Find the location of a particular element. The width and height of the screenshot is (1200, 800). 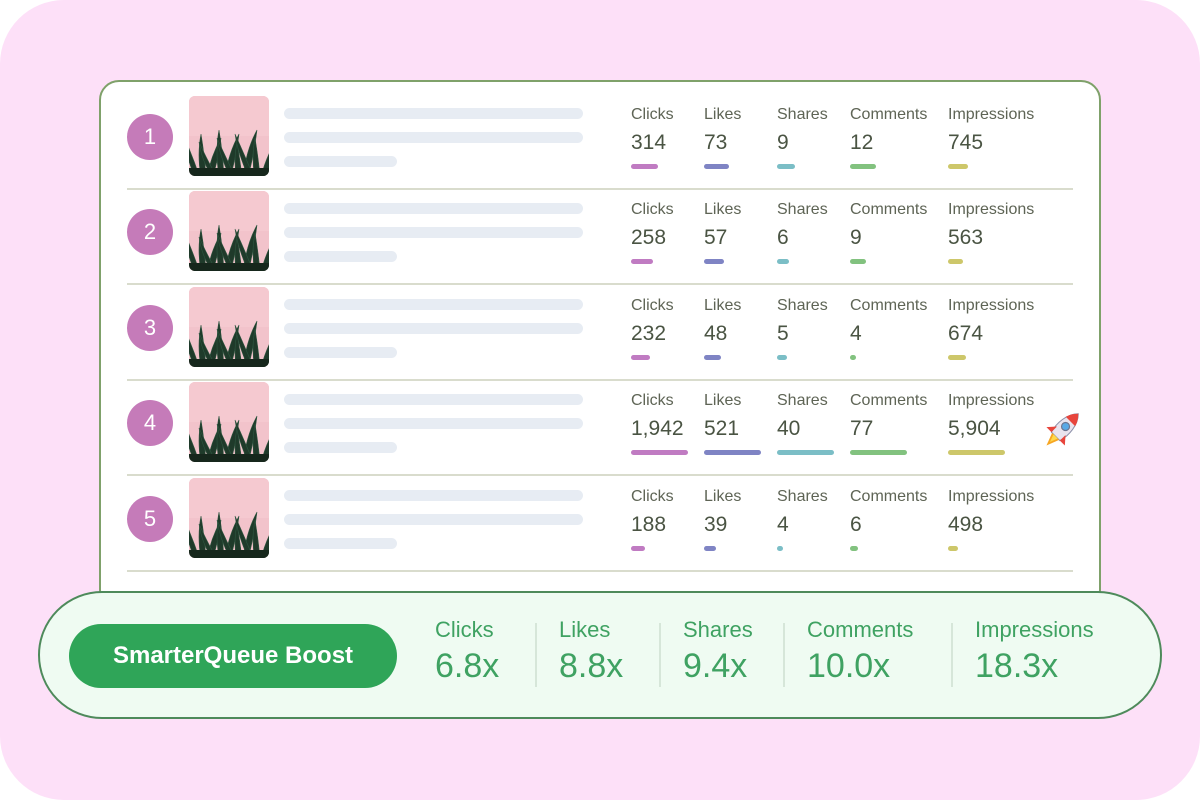

rocket-icon is located at coordinates (1062, 430).